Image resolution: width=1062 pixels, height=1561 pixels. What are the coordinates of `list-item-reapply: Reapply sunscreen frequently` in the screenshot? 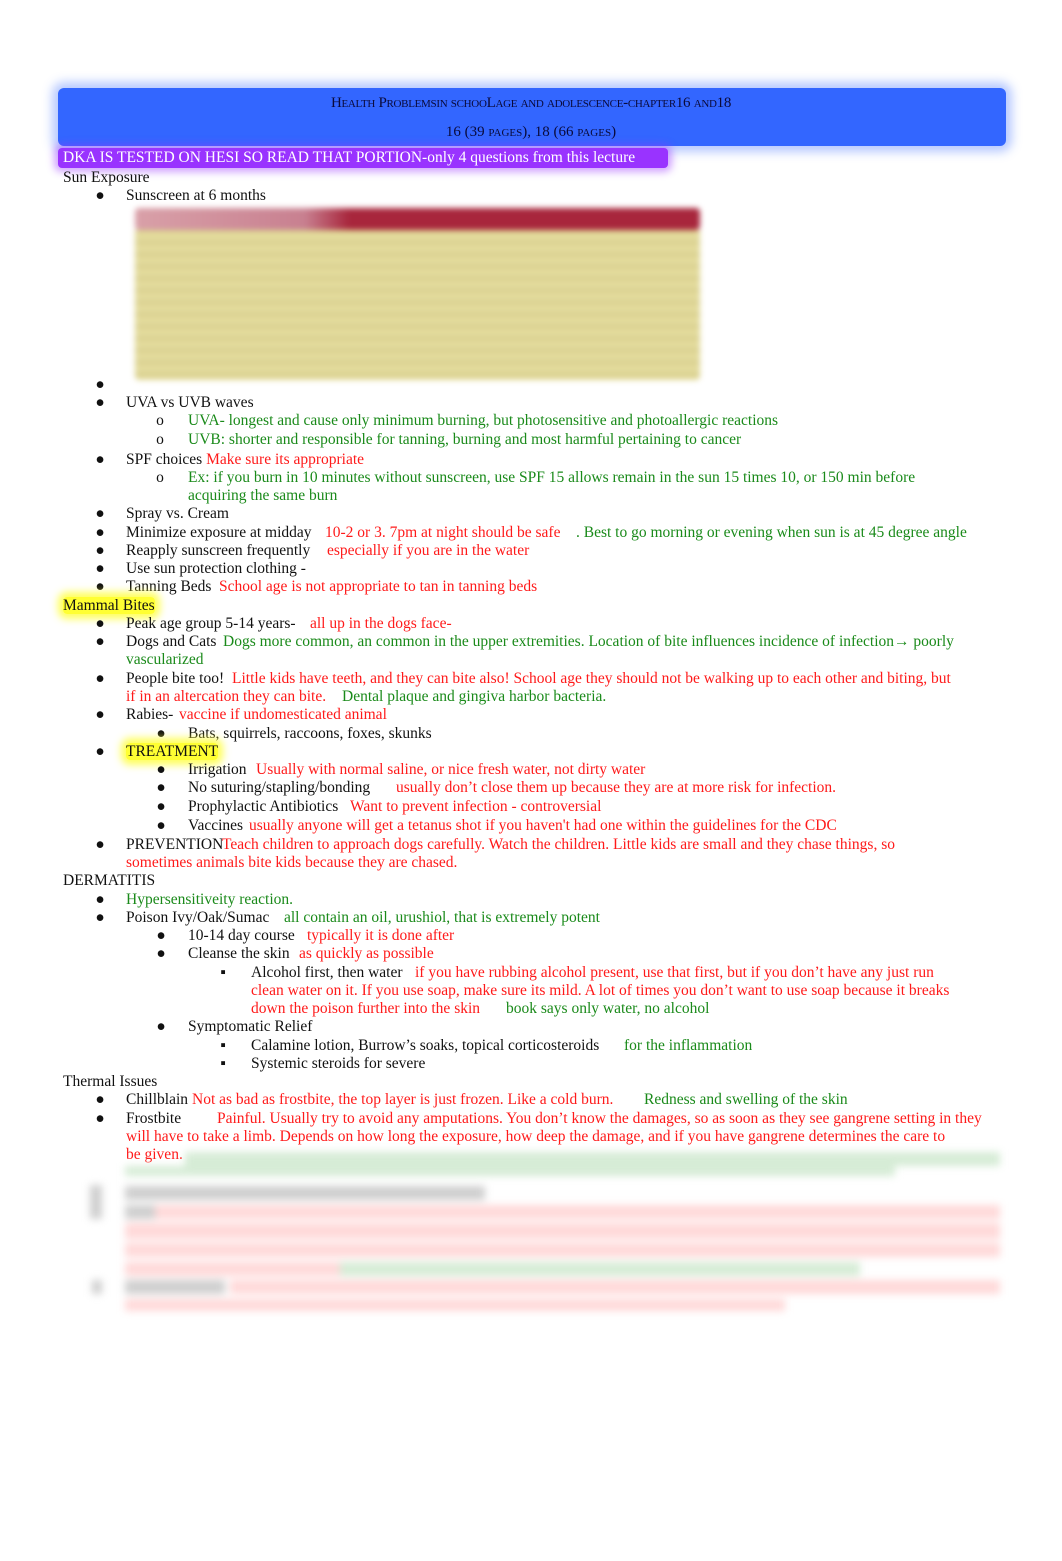 It's located at (218, 550).